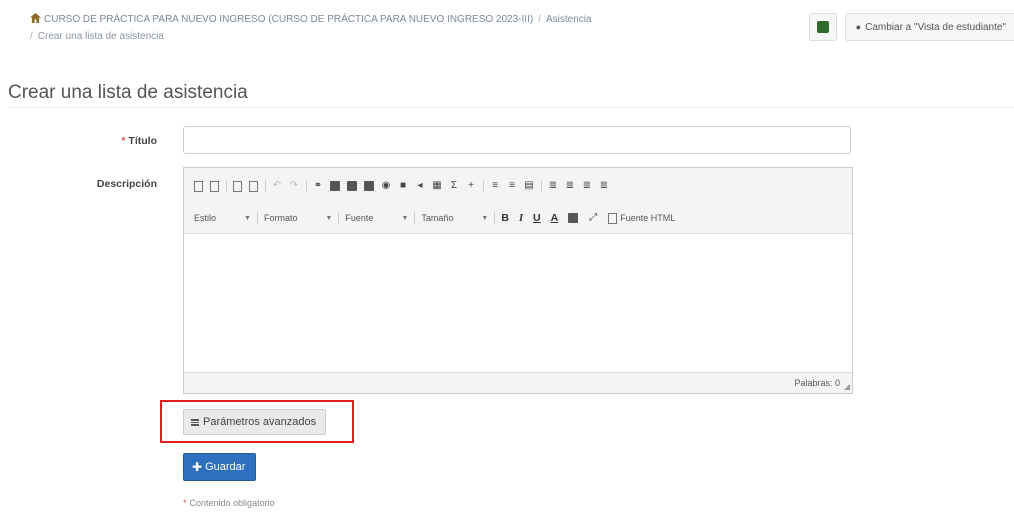 The height and width of the screenshot is (512, 1014). I want to click on required-note: * Contenido obligatorio, so click(229, 503).